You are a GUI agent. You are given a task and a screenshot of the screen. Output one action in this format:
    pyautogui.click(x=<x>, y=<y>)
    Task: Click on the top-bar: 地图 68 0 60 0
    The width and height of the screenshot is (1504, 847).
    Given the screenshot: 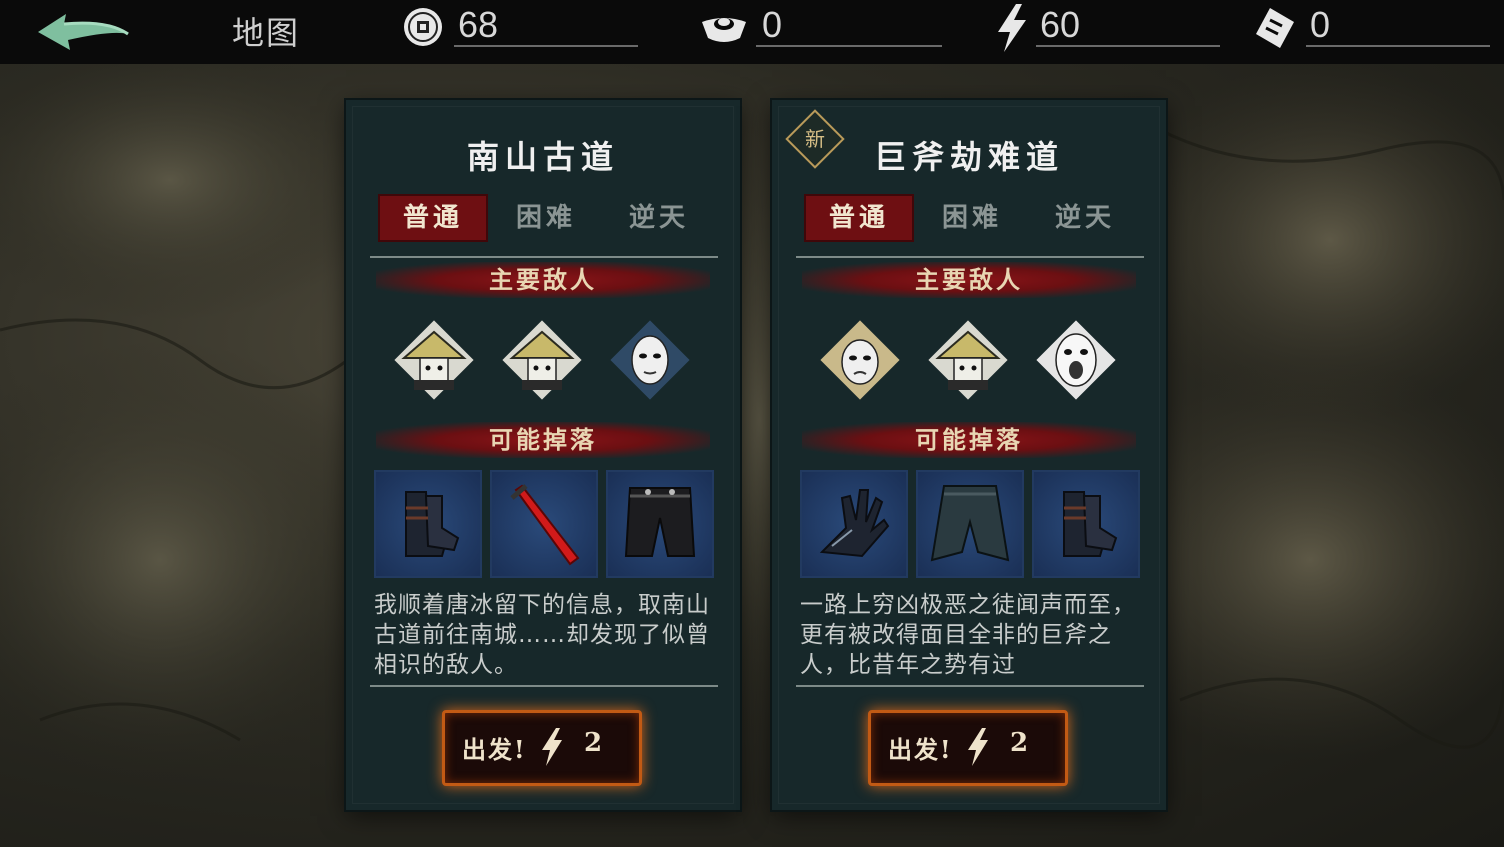 What is the action you would take?
    pyautogui.click(x=752, y=32)
    